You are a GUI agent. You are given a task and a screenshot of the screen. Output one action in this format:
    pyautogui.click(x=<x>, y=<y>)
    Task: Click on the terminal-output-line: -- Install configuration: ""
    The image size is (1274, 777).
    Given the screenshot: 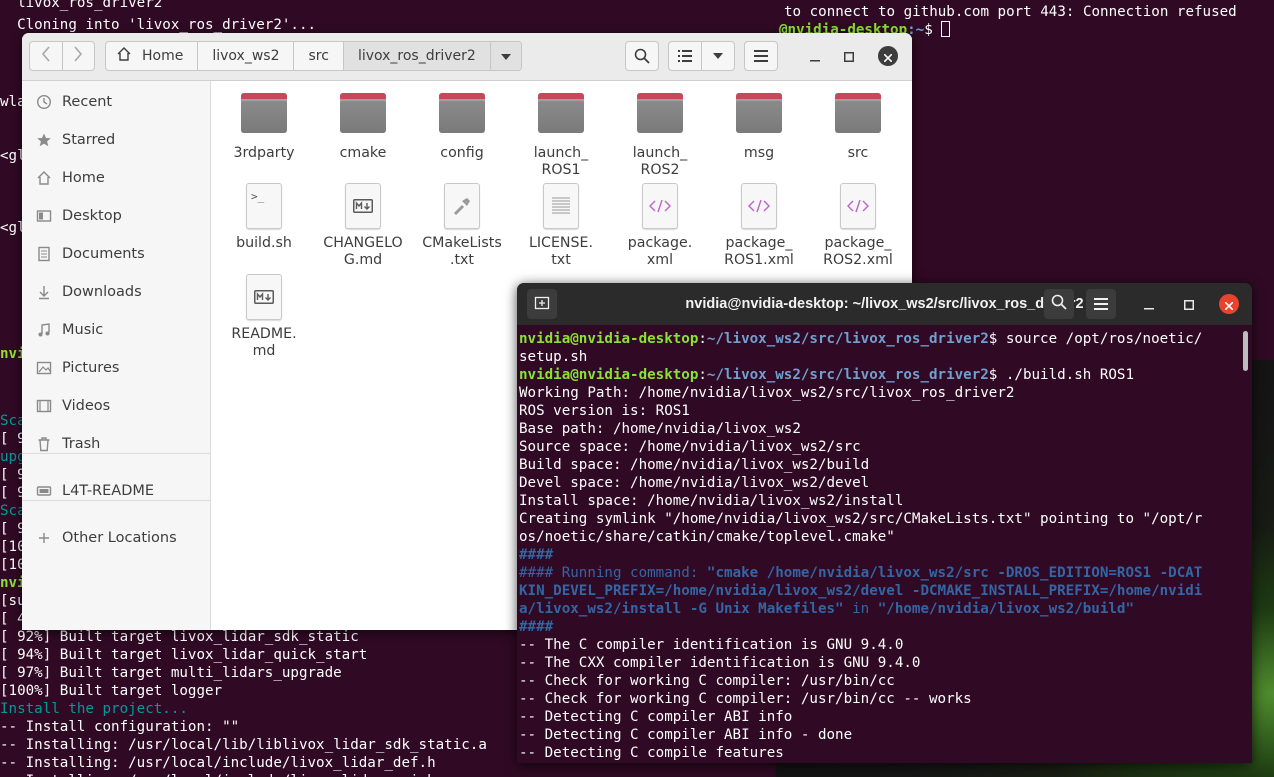 What is the action you would take?
    pyautogui.click(x=120, y=727)
    